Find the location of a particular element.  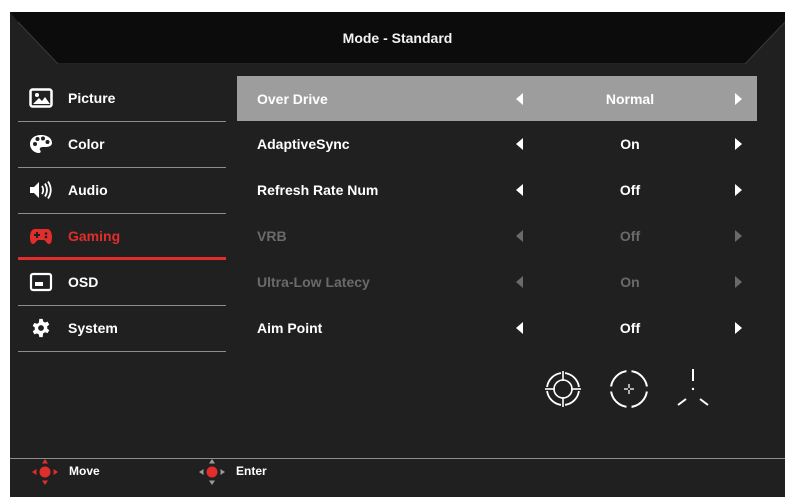

osd-header: Mode - Standard is located at coordinates (397, 38).